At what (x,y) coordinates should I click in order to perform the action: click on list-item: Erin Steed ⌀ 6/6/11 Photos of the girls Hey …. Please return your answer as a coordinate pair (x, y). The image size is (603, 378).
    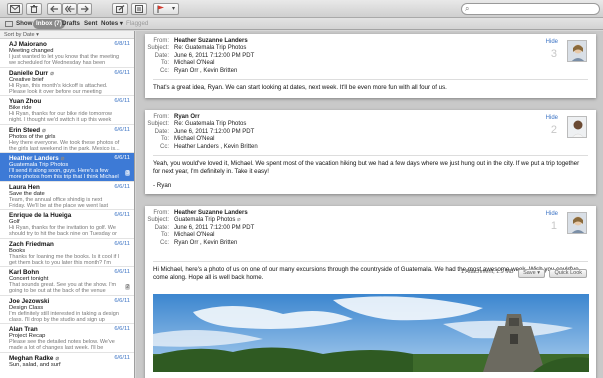
    Looking at the image, I should click on (67, 139).